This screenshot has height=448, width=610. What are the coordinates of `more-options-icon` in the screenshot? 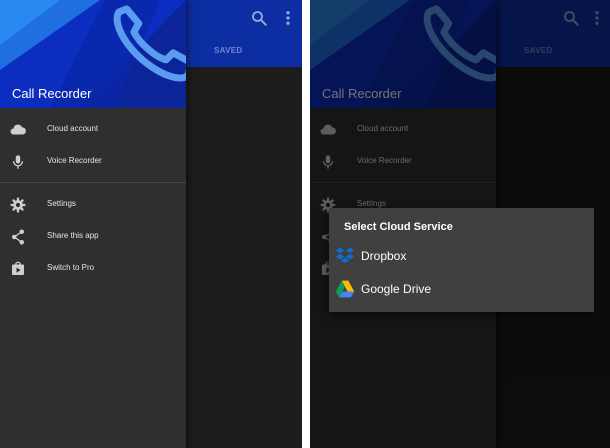 It's located at (288, 18).